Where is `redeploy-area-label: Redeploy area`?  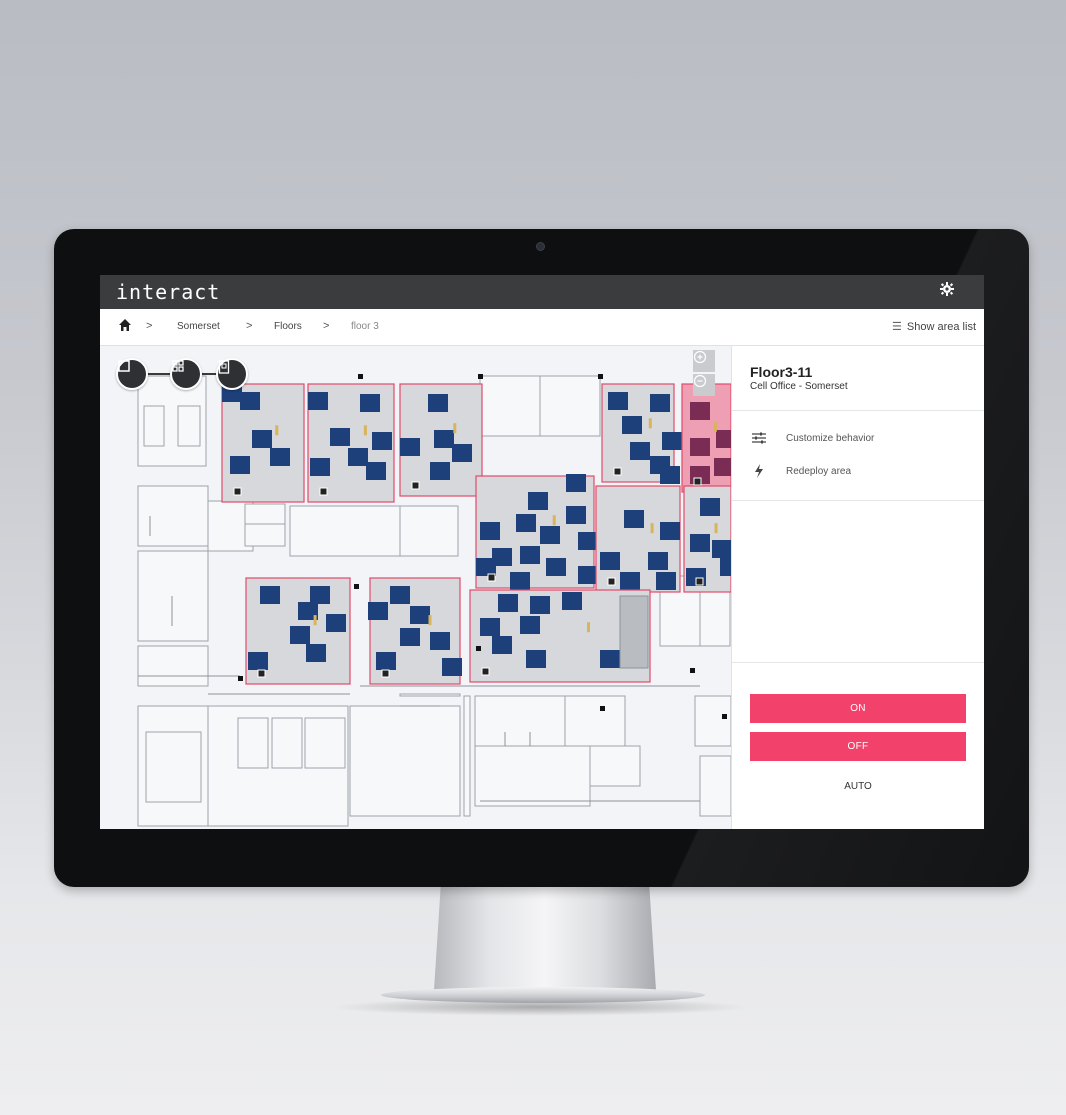
redeploy-area-label: Redeploy area is located at coordinates (819, 471).